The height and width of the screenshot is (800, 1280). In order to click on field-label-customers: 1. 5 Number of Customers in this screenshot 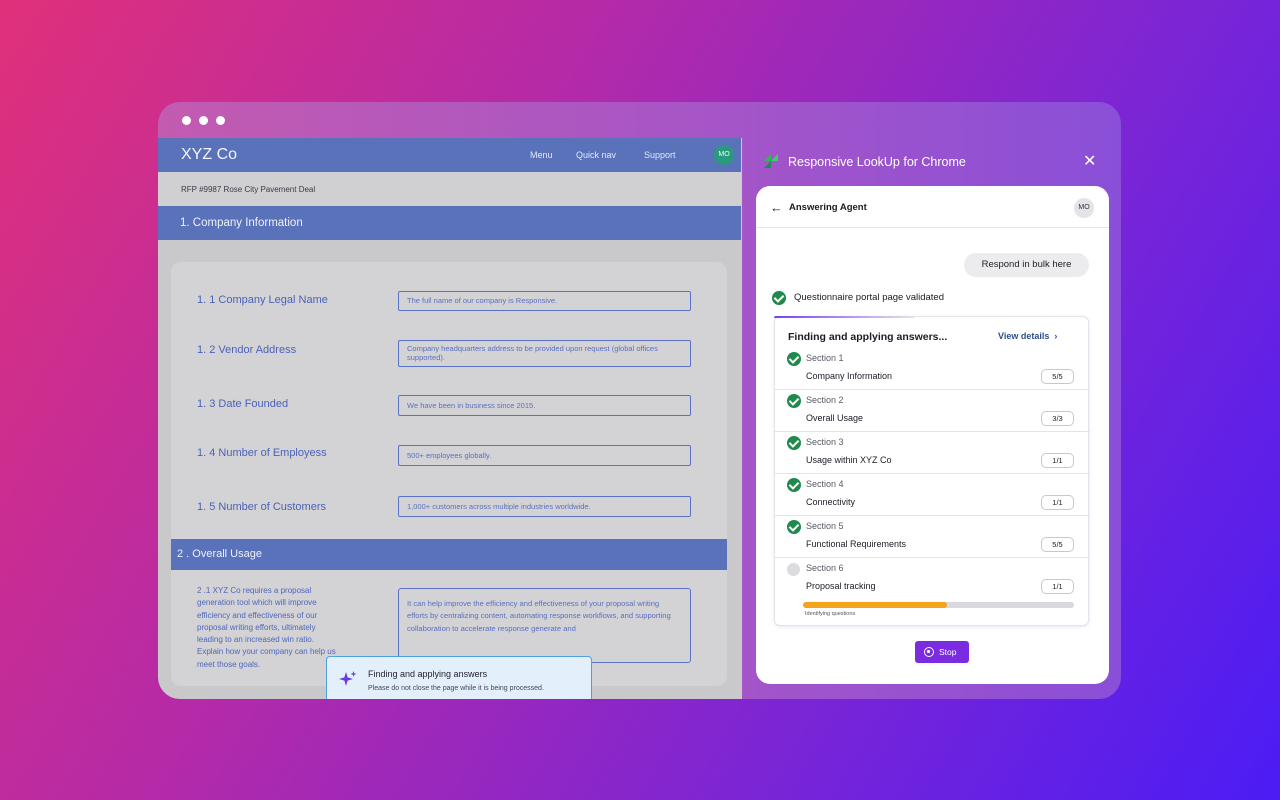, I will do `click(261, 507)`.